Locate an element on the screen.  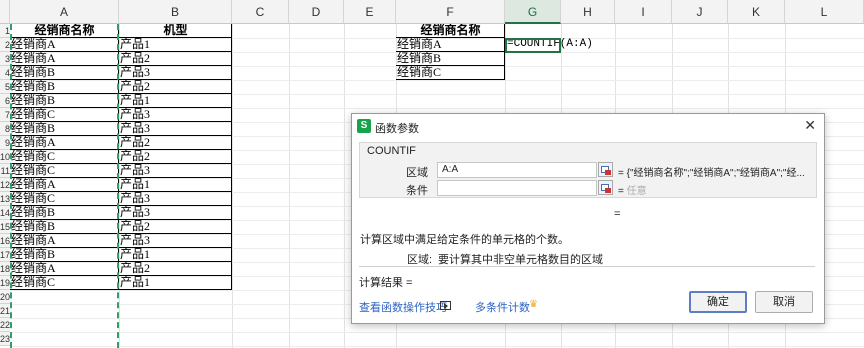
criteria-hint: 任意 is located at coordinates (636, 191).